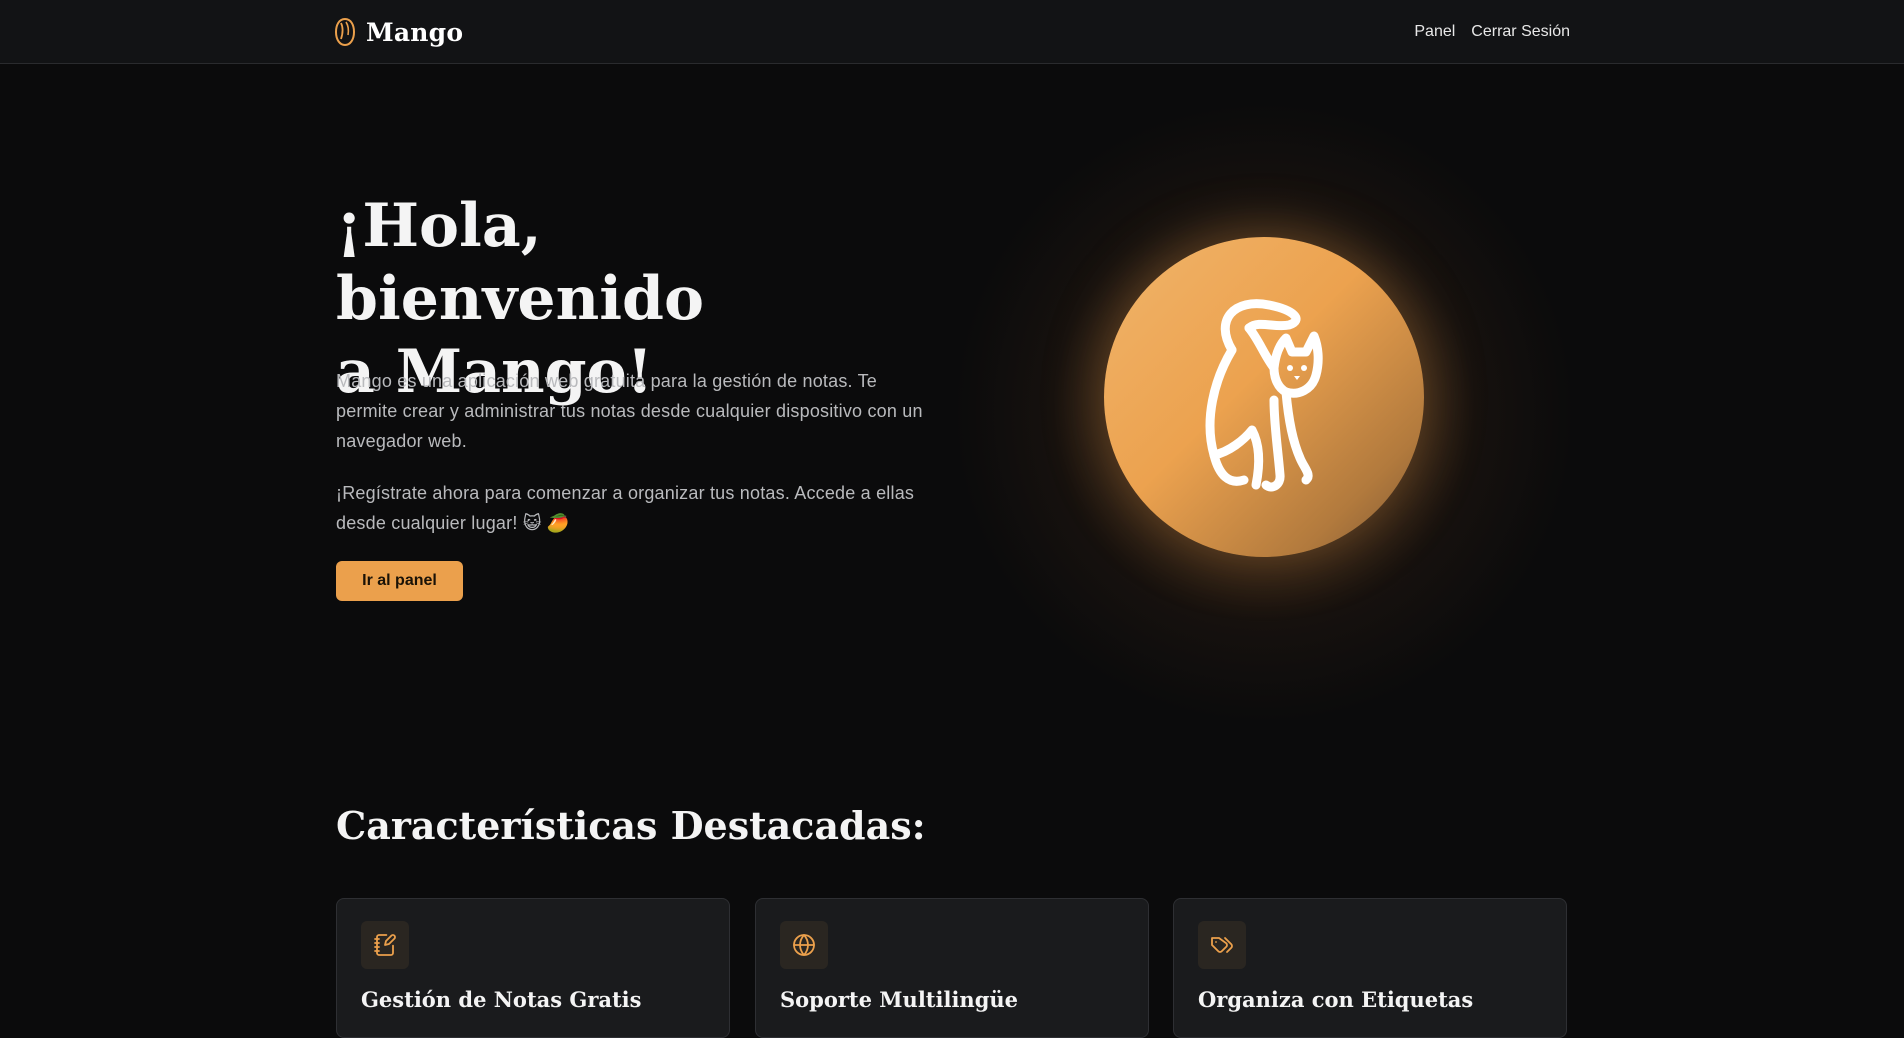  Describe the element at coordinates (533, 968) in the screenshot. I see `feature-card-notes: Gestión de Notas Gratis` at that location.